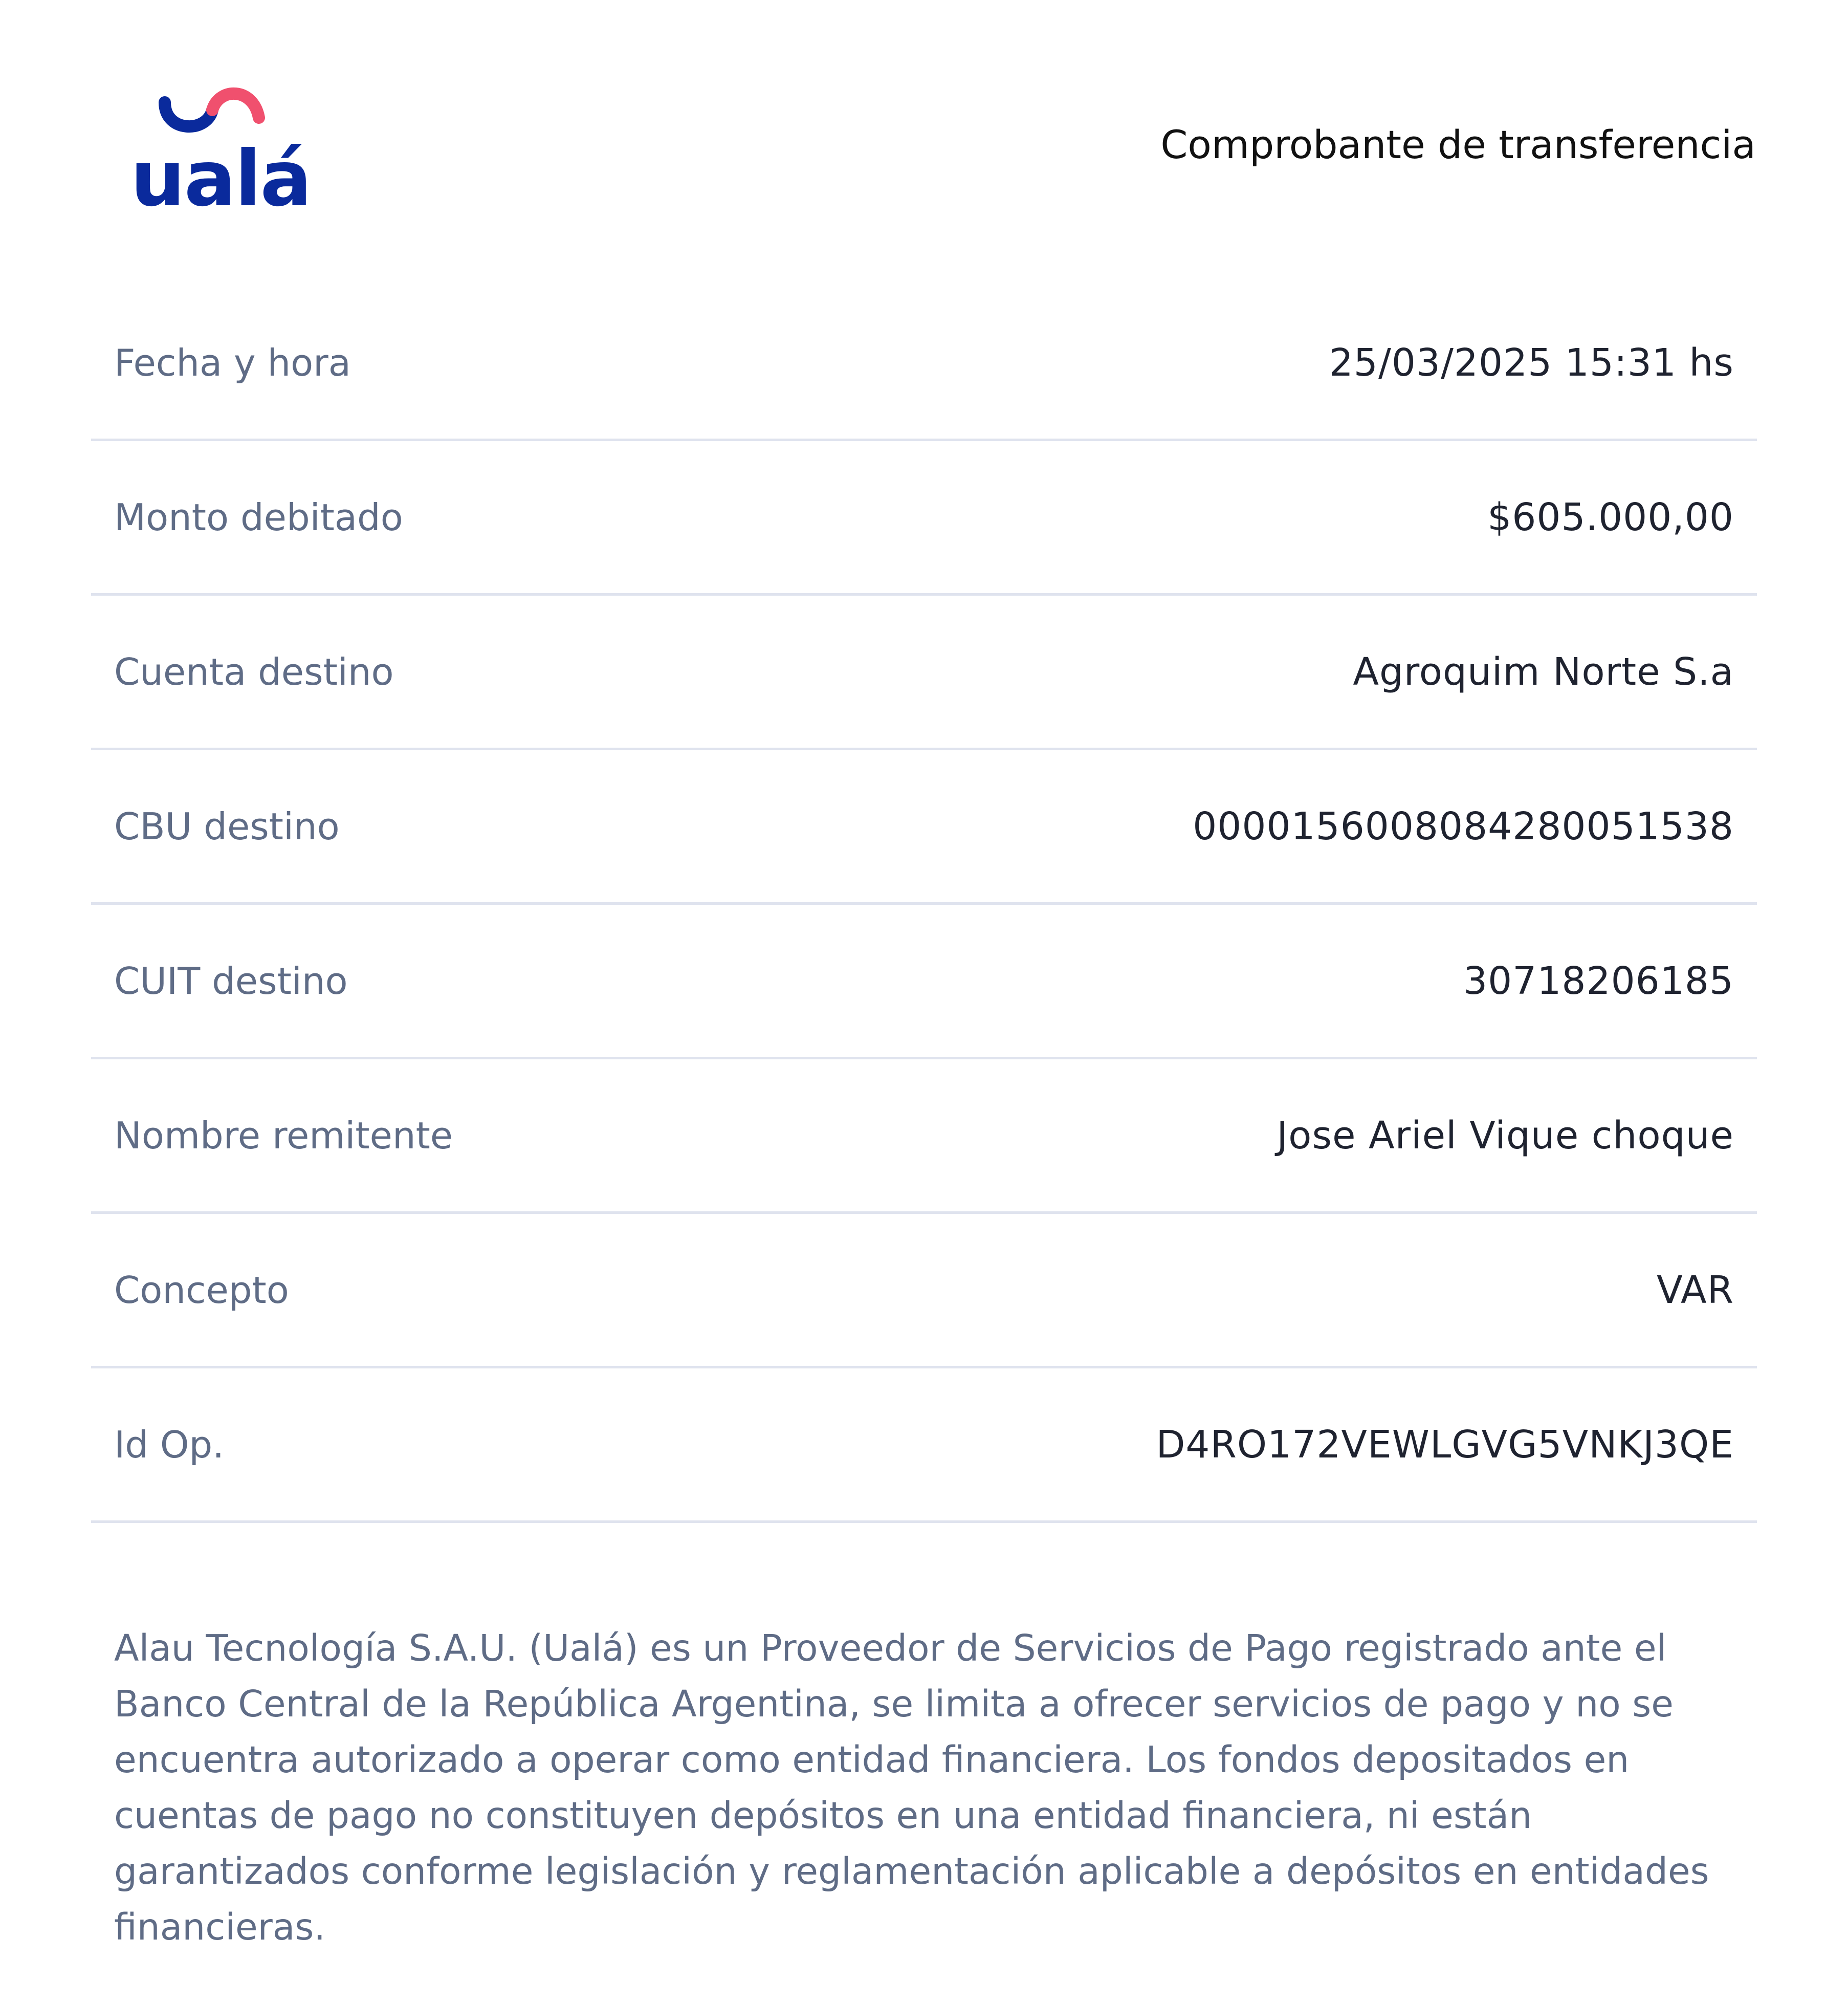  I want to click on detail-row-fecha: Fecha y hora 25/03/2025 15:31 hs, so click(924, 364).